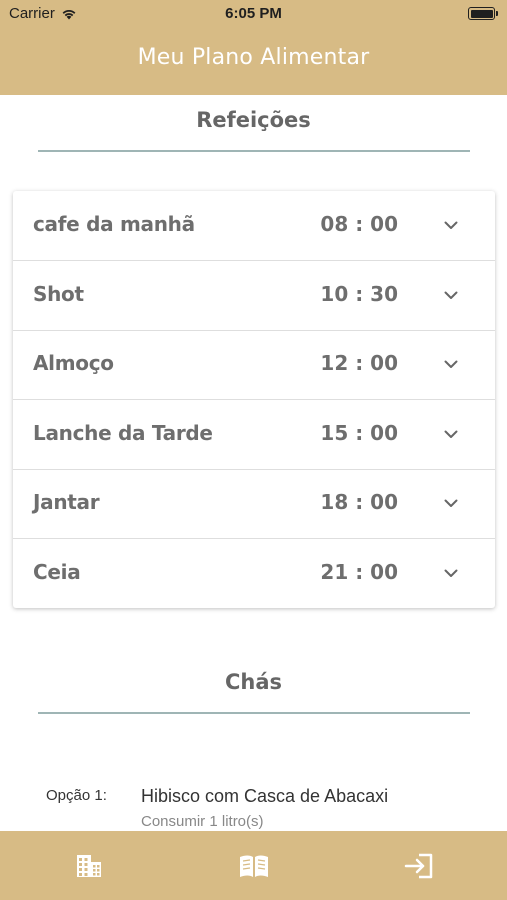  What do you see at coordinates (254, 504) in the screenshot?
I see `meal-row: Jantar 18 : 00` at bounding box center [254, 504].